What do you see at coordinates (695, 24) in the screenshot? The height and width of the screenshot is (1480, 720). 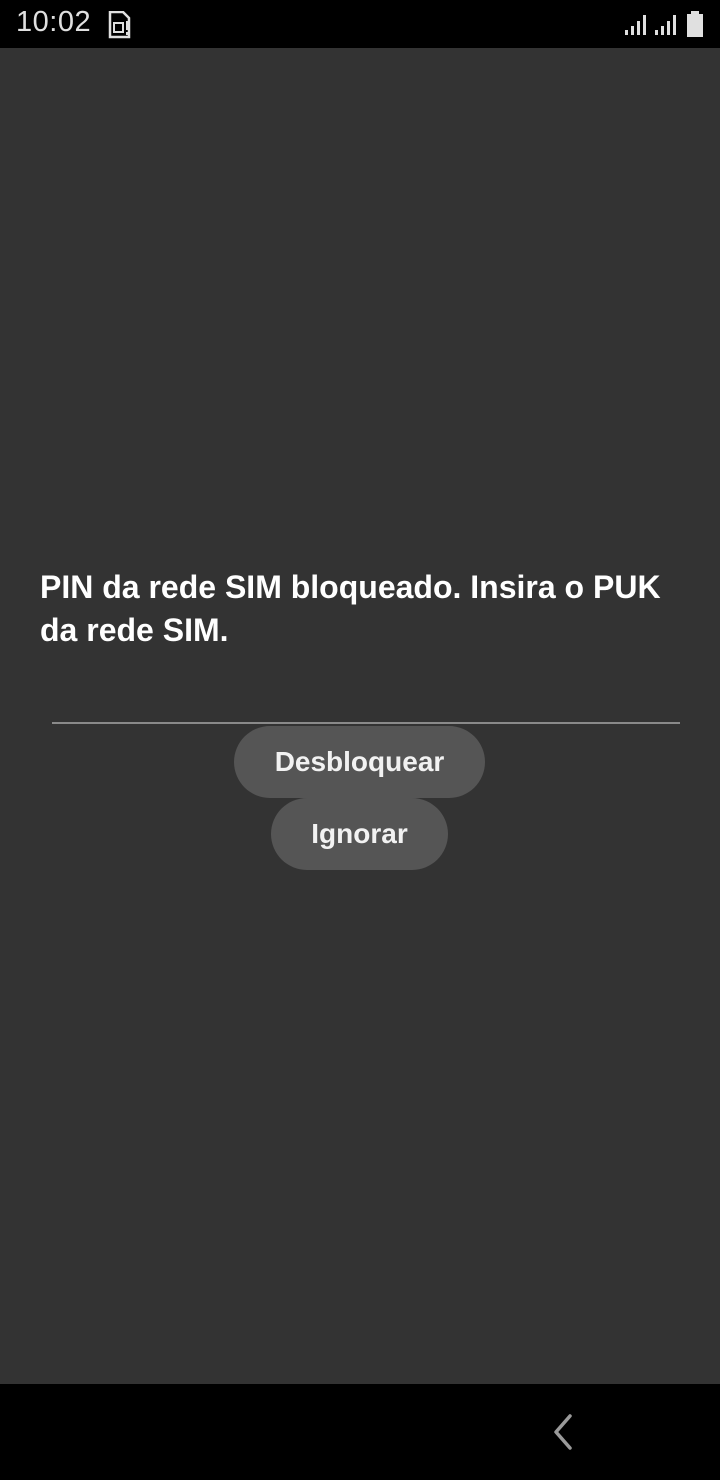 I see `battery-icon` at bounding box center [695, 24].